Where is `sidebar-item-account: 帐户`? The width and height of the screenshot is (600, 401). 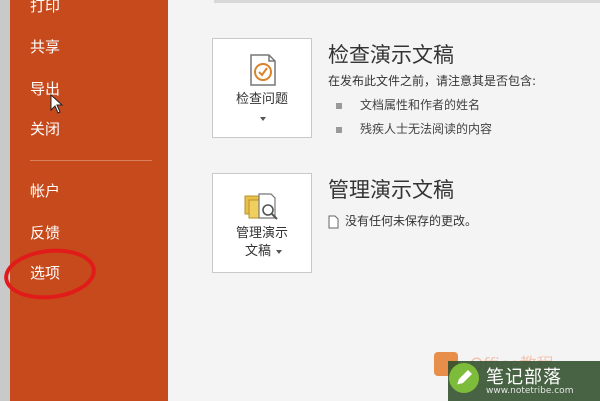
sidebar-item-account: 帐户 is located at coordinates (45, 191).